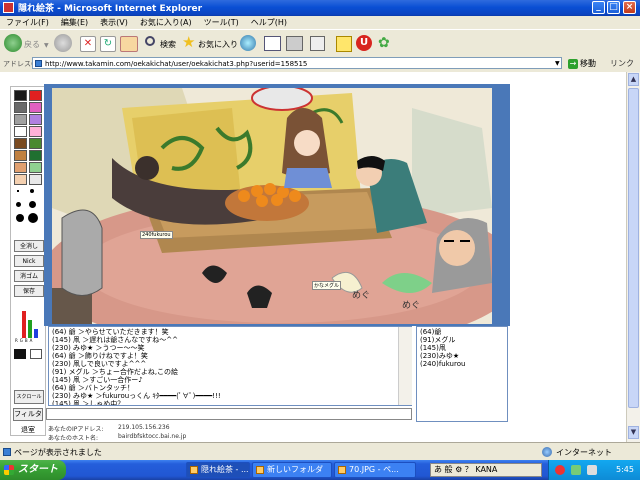 This screenshot has width=640, height=480. Describe the element at coordinates (13, 43) in the screenshot. I see `back-icon` at that location.